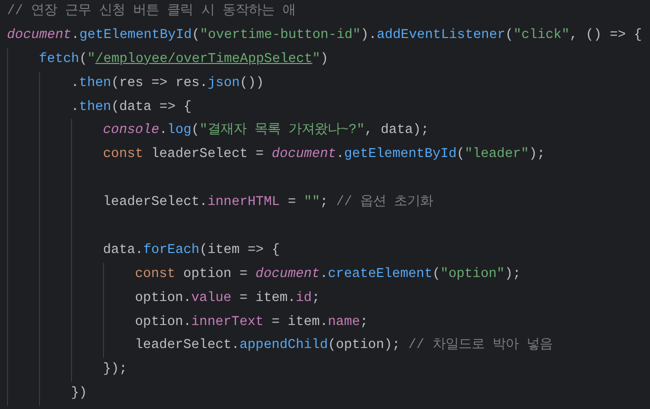 The width and height of the screenshot is (650, 409). I want to click on code-line: option.innerText = item.name;, so click(251, 323).